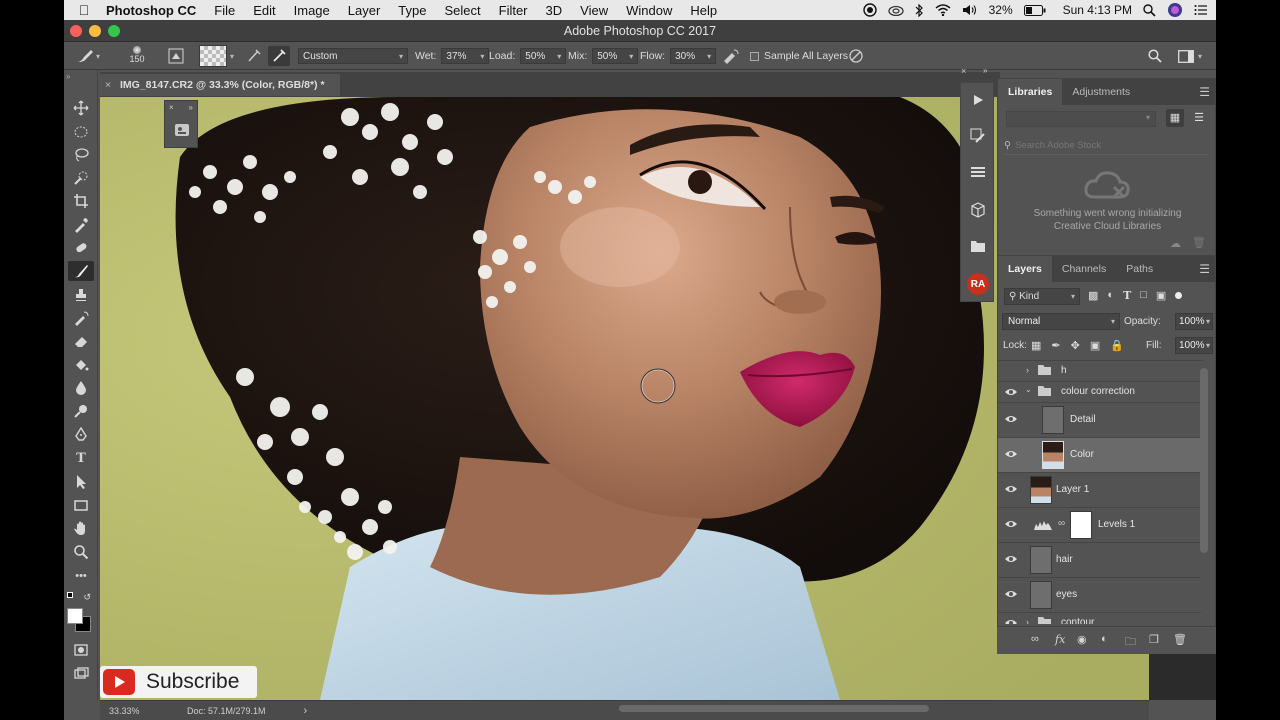  What do you see at coordinates (1084, 269) in the screenshot?
I see `tab-channels: Channels` at bounding box center [1084, 269].